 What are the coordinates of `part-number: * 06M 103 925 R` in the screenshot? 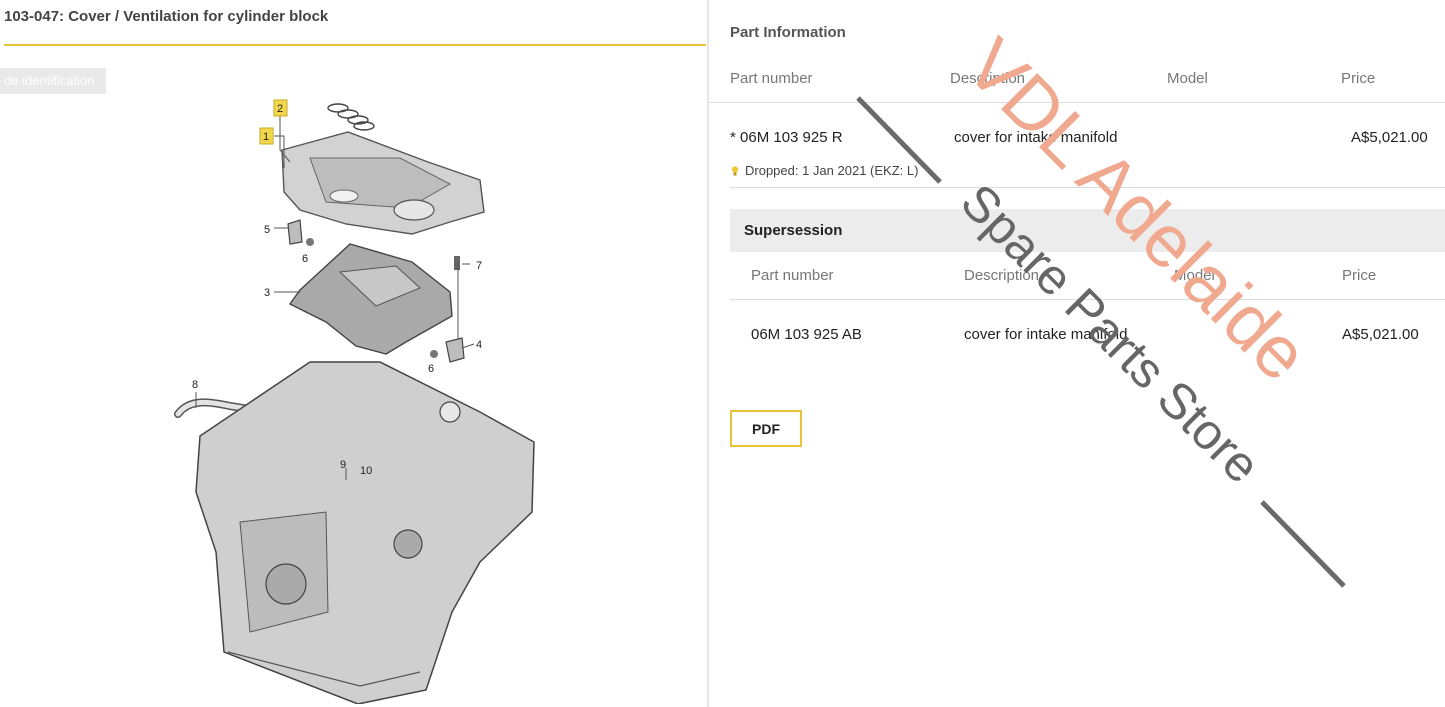 It's located at (786, 137).